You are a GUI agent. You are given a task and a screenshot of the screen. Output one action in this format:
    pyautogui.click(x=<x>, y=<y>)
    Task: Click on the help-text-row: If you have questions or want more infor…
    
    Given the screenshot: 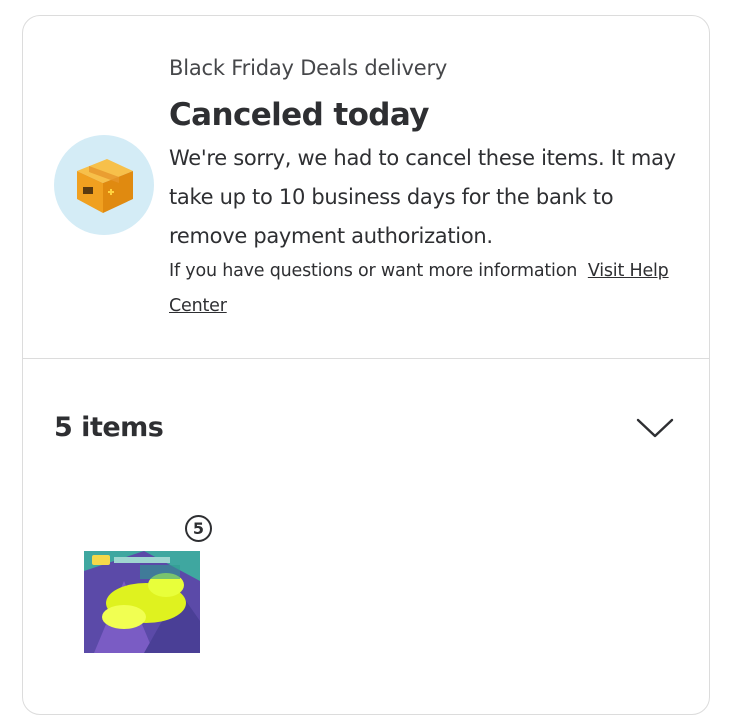 What is the action you would take?
    pyautogui.click(x=429, y=289)
    